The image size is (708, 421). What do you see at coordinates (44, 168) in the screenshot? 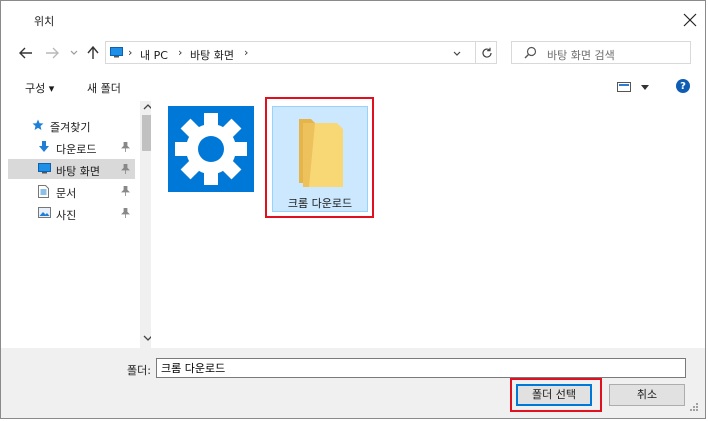
I see `desktop-icon` at bounding box center [44, 168].